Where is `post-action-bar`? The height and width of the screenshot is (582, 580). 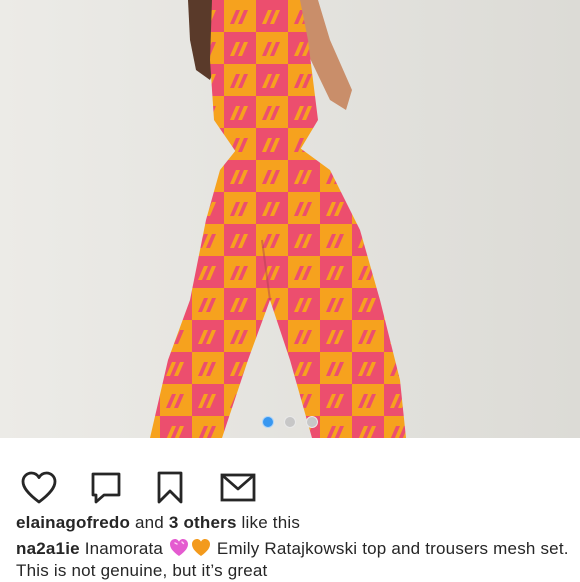
post-action-bar is located at coordinates (290, 486).